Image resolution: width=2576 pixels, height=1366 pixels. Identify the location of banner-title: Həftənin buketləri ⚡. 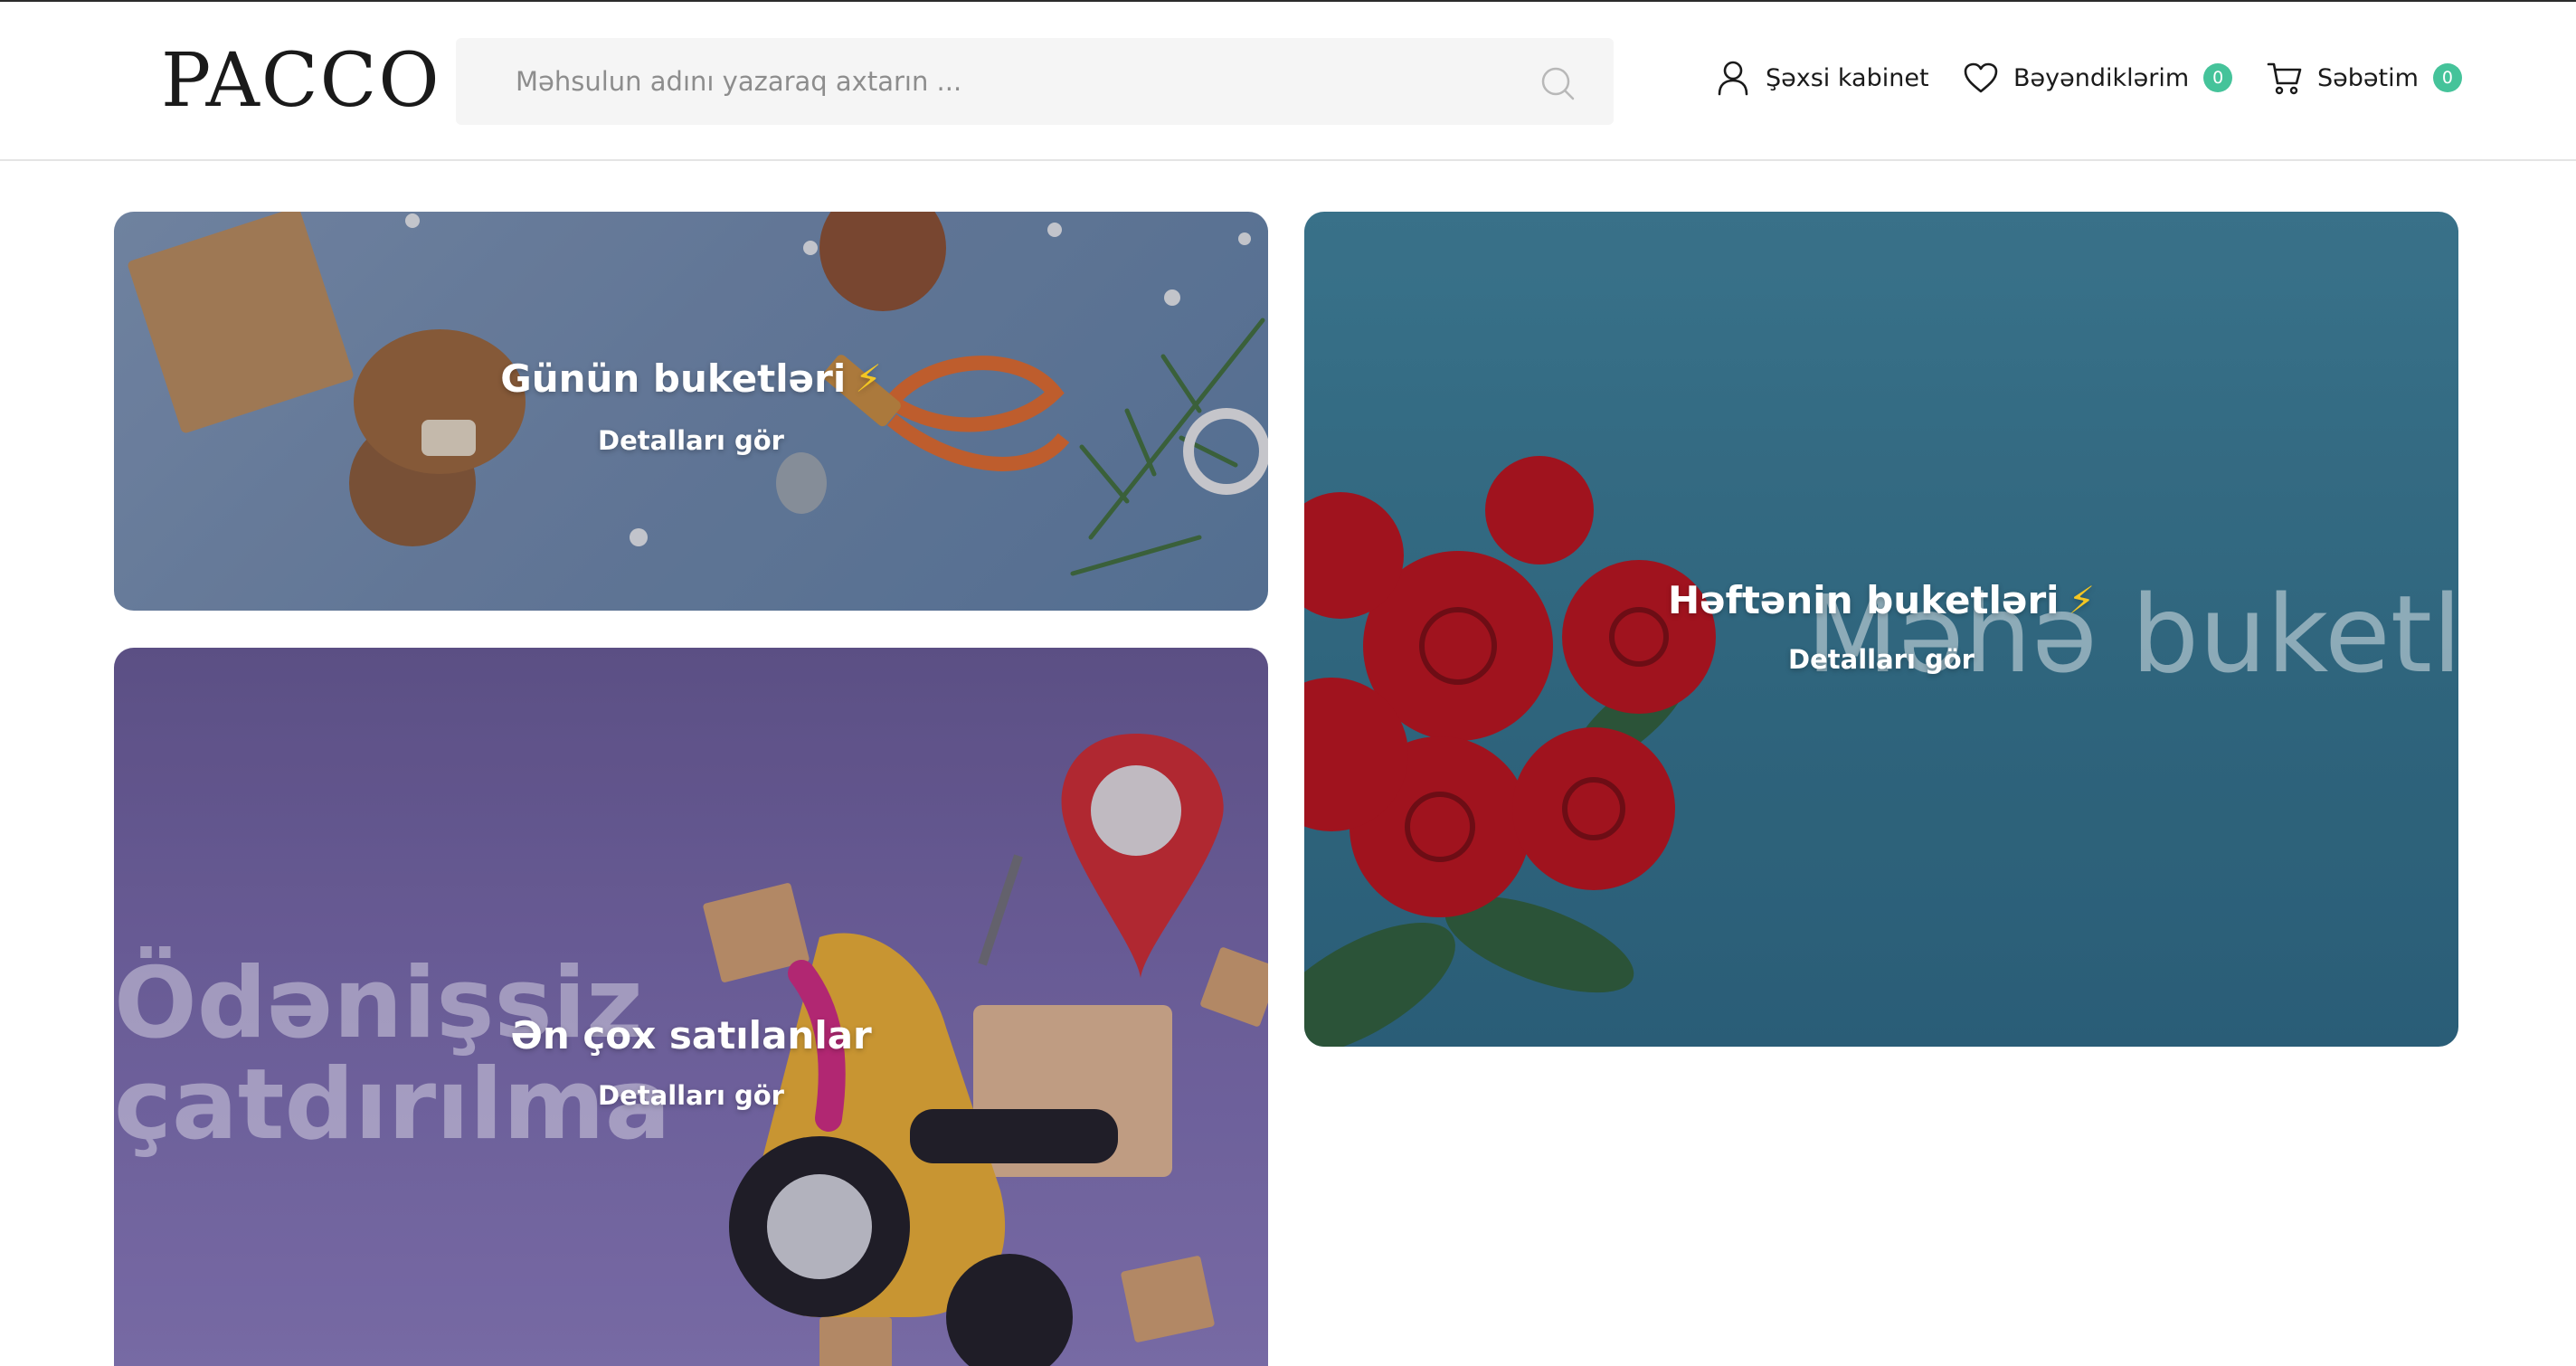
(1881, 600).